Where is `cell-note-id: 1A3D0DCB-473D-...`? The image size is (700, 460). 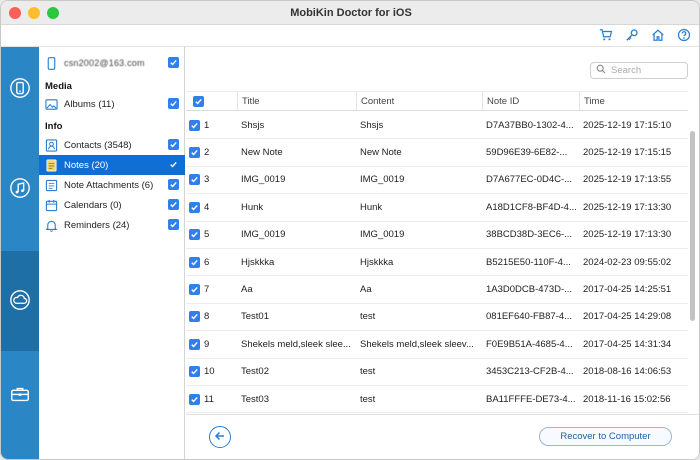
cell-note-id: 1A3D0DCB-473D-... is located at coordinates (529, 290).